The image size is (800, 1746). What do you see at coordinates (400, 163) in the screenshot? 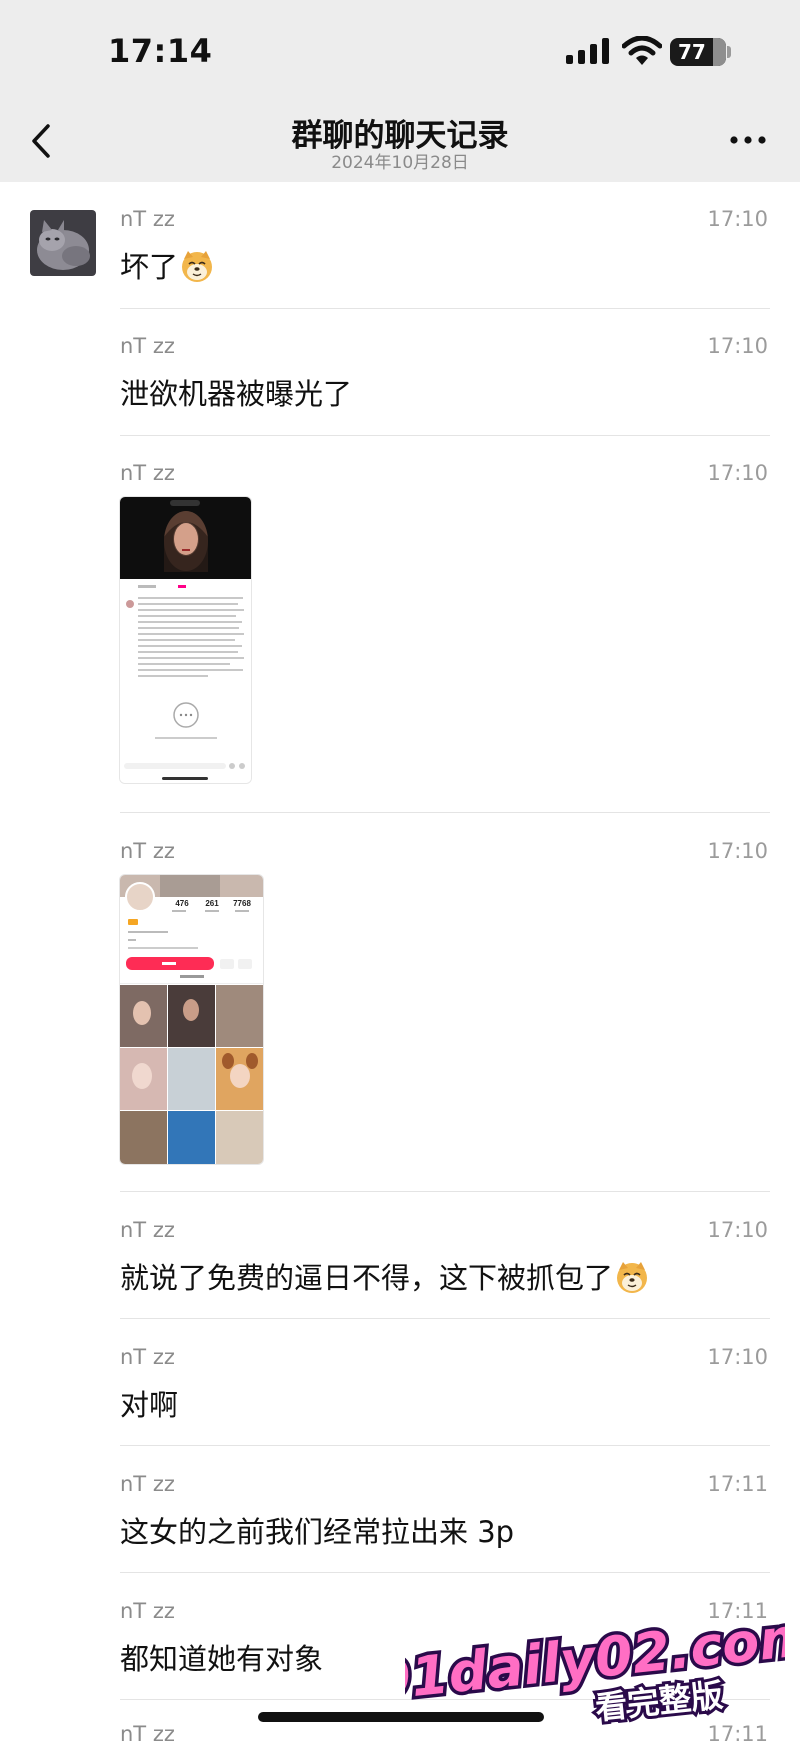
I see `page-date: 2024年10月28日` at bounding box center [400, 163].